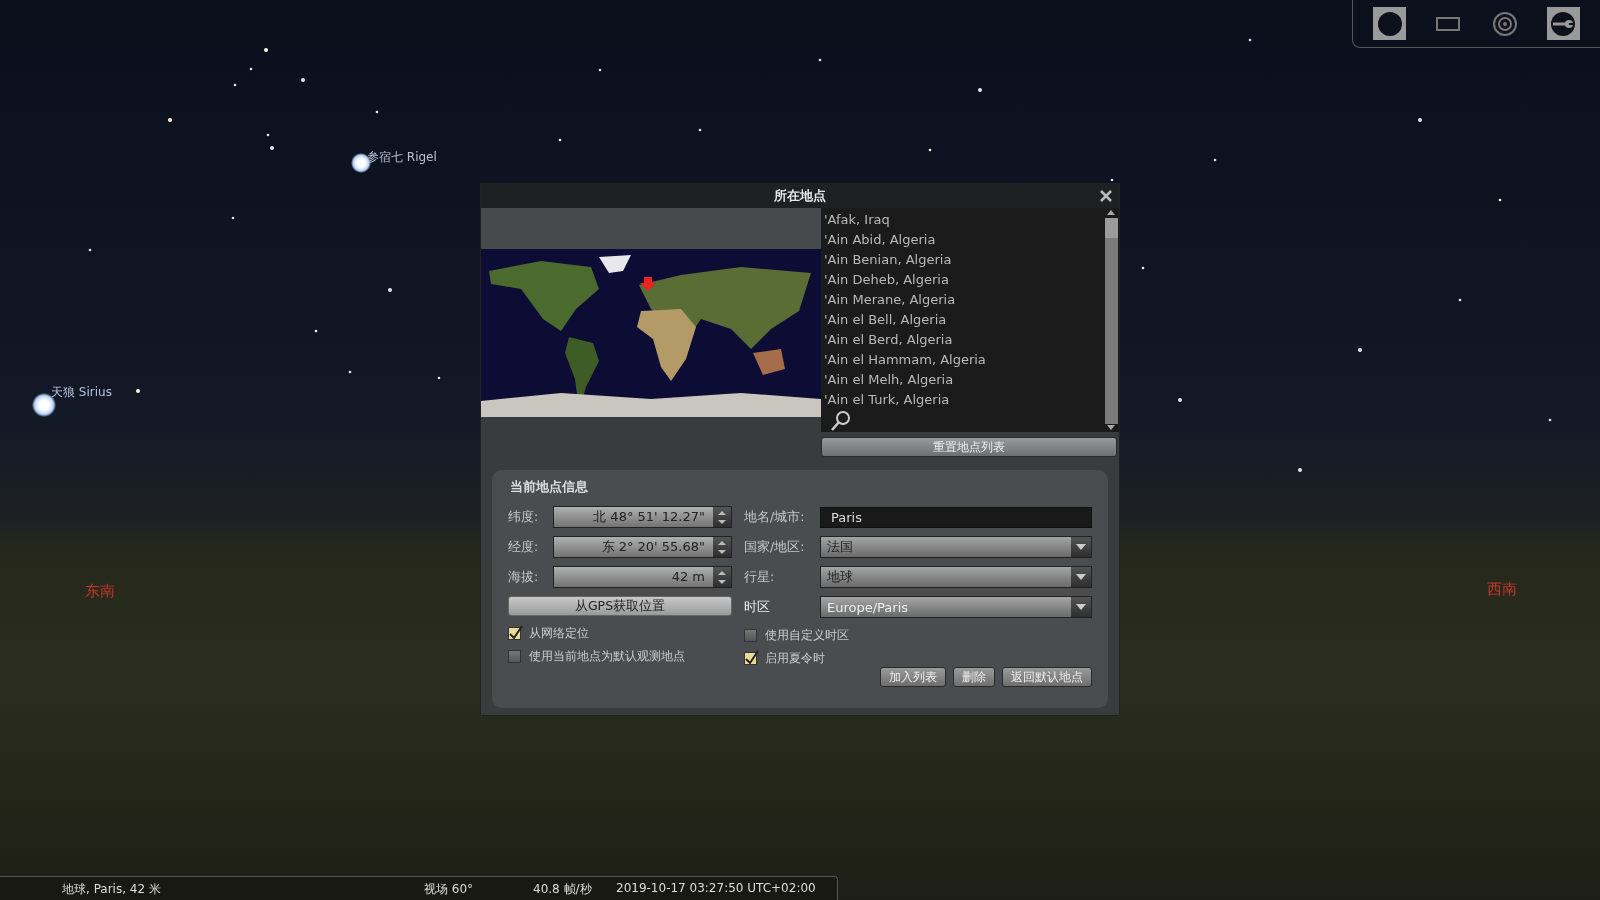  I want to click on location-list-item: 'Ain el Berd, Algeria, so click(963, 340).